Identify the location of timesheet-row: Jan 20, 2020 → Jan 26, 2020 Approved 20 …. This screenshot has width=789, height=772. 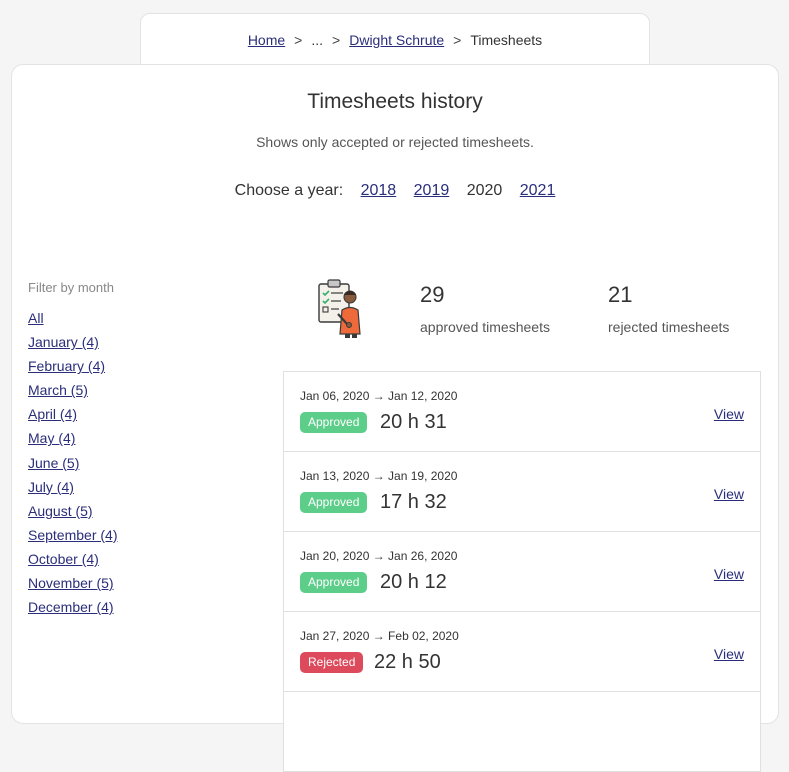
(522, 572).